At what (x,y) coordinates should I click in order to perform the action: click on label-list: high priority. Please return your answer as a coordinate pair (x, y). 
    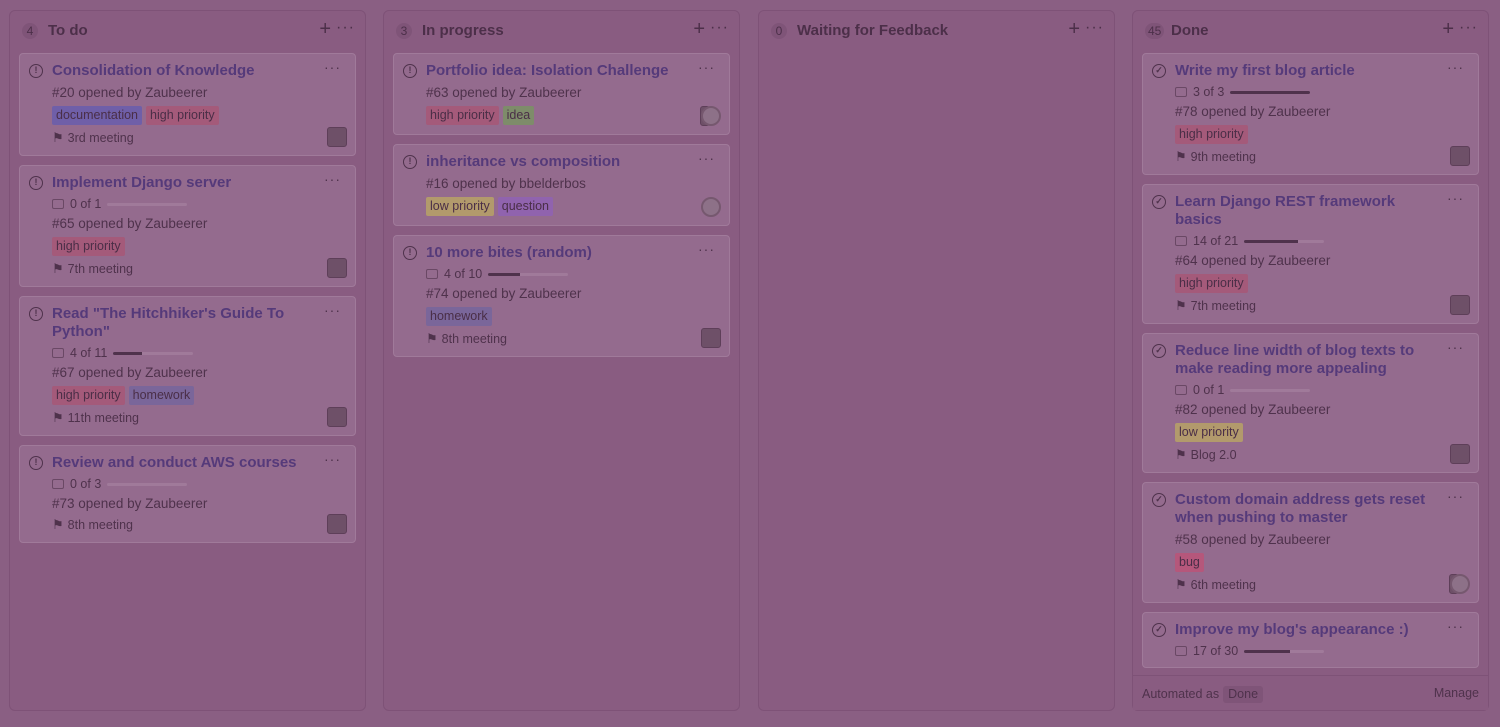
    Looking at the image, I should click on (197, 246).